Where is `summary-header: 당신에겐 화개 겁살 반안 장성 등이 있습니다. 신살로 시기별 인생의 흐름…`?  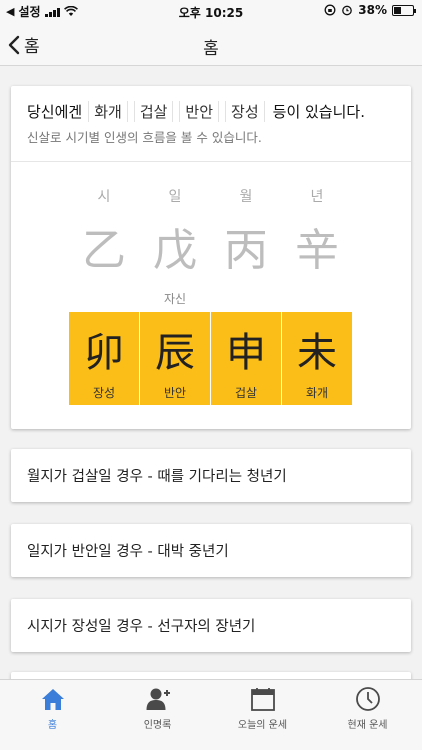
summary-header: 당신에겐 화개 겁살 반안 장성 등이 있습니다. 신살로 시기별 인생의 흐름… is located at coordinates (211, 124).